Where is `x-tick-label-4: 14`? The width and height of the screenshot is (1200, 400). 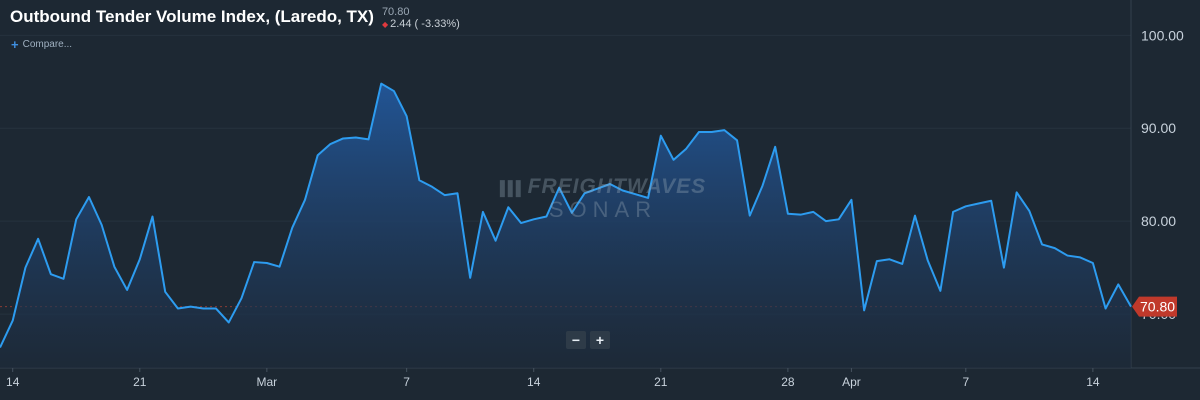
x-tick-label-4: 14 is located at coordinates (534, 382).